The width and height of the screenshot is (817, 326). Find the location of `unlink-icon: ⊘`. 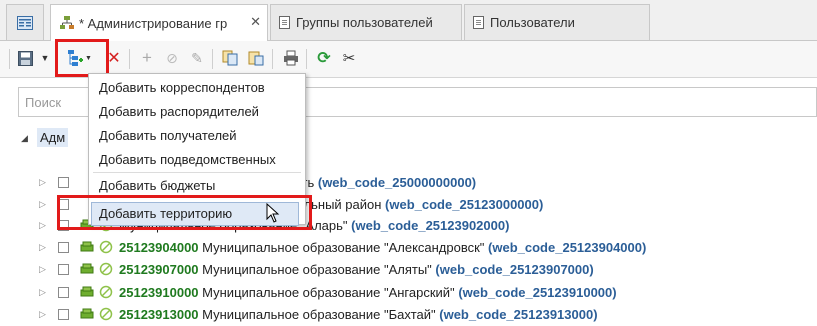

unlink-icon: ⊘ is located at coordinates (172, 57).